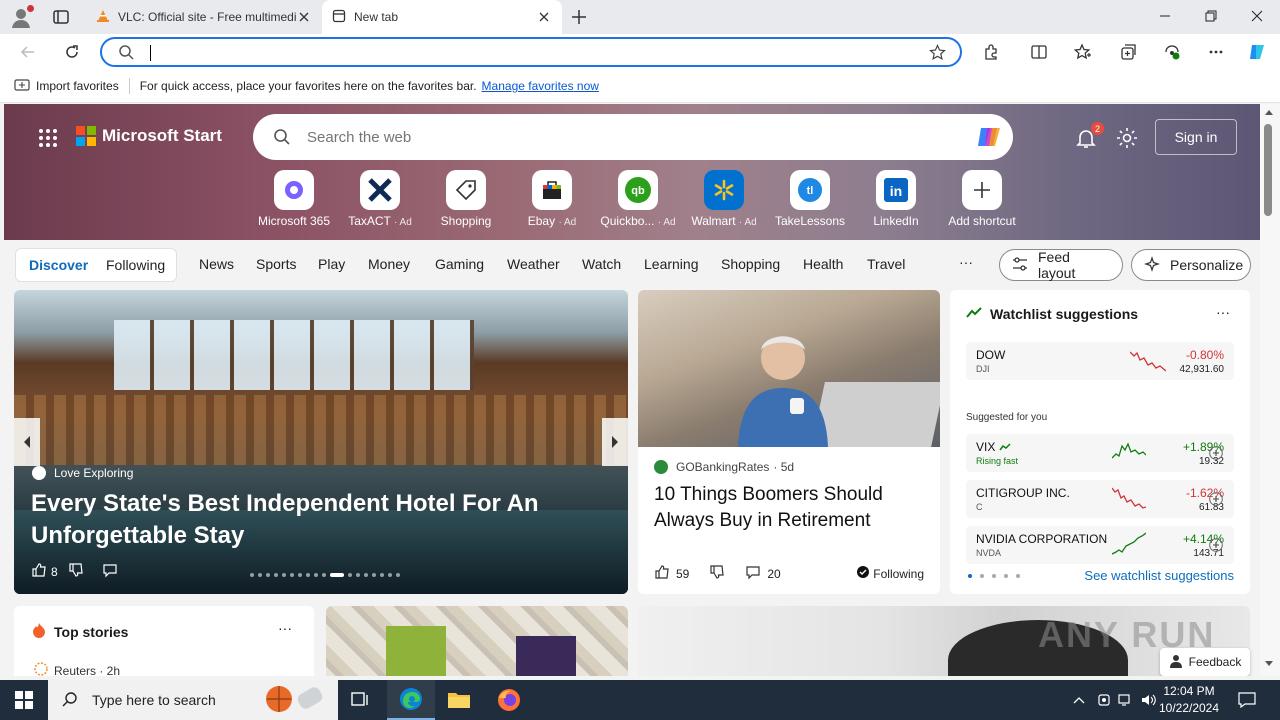 The height and width of the screenshot is (720, 1280). What do you see at coordinates (360, 700) in the screenshot?
I see `task-view-icon` at bounding box center [360, 700].